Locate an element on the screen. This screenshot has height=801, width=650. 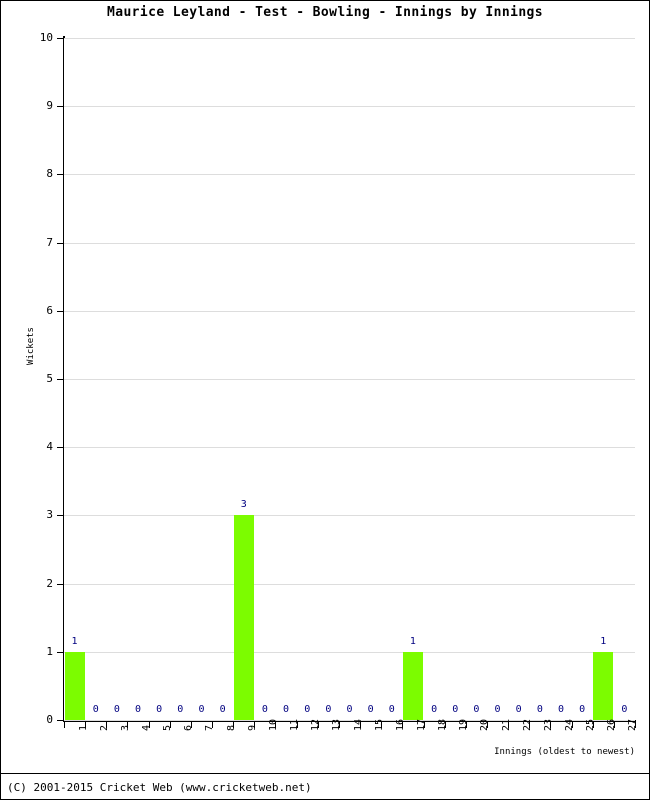
y-axis-tick-label: 9 is located at coordinates (49, 106).